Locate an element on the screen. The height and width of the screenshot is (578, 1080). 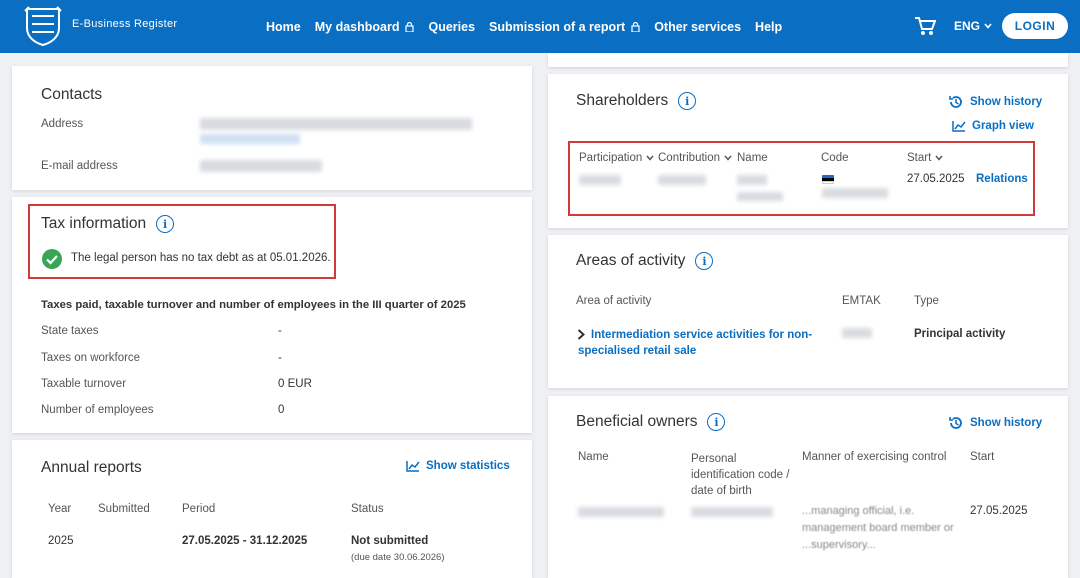
owner-start-date: 27.05.2025 is located at coordinates (999, 511).